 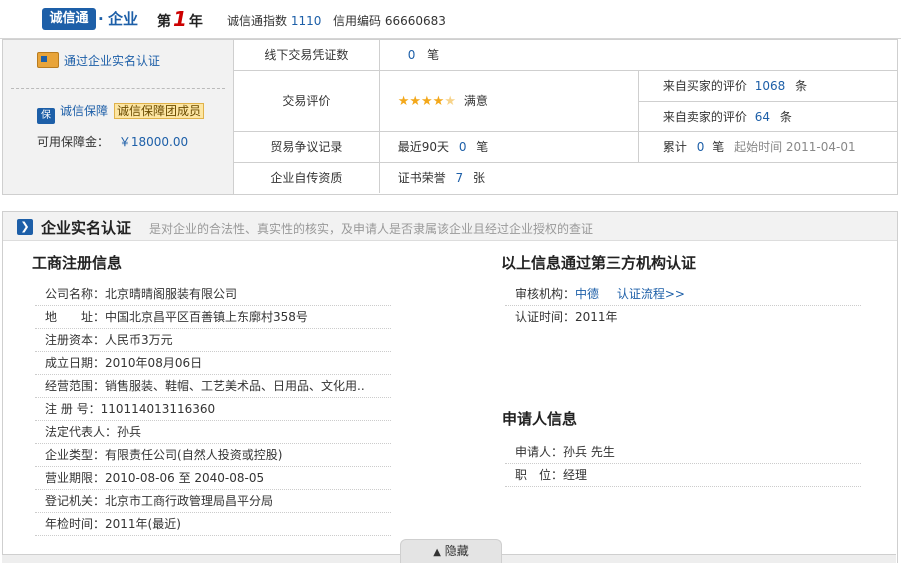 What do you see at coordinates (84, 111) in the screenshot?
I see `guarantee-link: 诚信保障` at bounding box center [84, 111].